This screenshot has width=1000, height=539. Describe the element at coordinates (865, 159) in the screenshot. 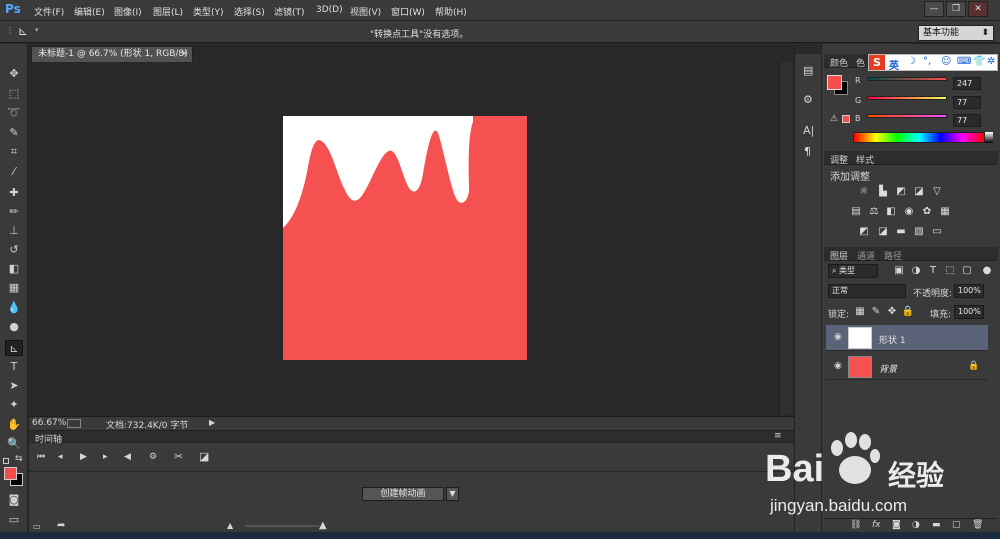

I see `tab-styles: 样式` at that location.